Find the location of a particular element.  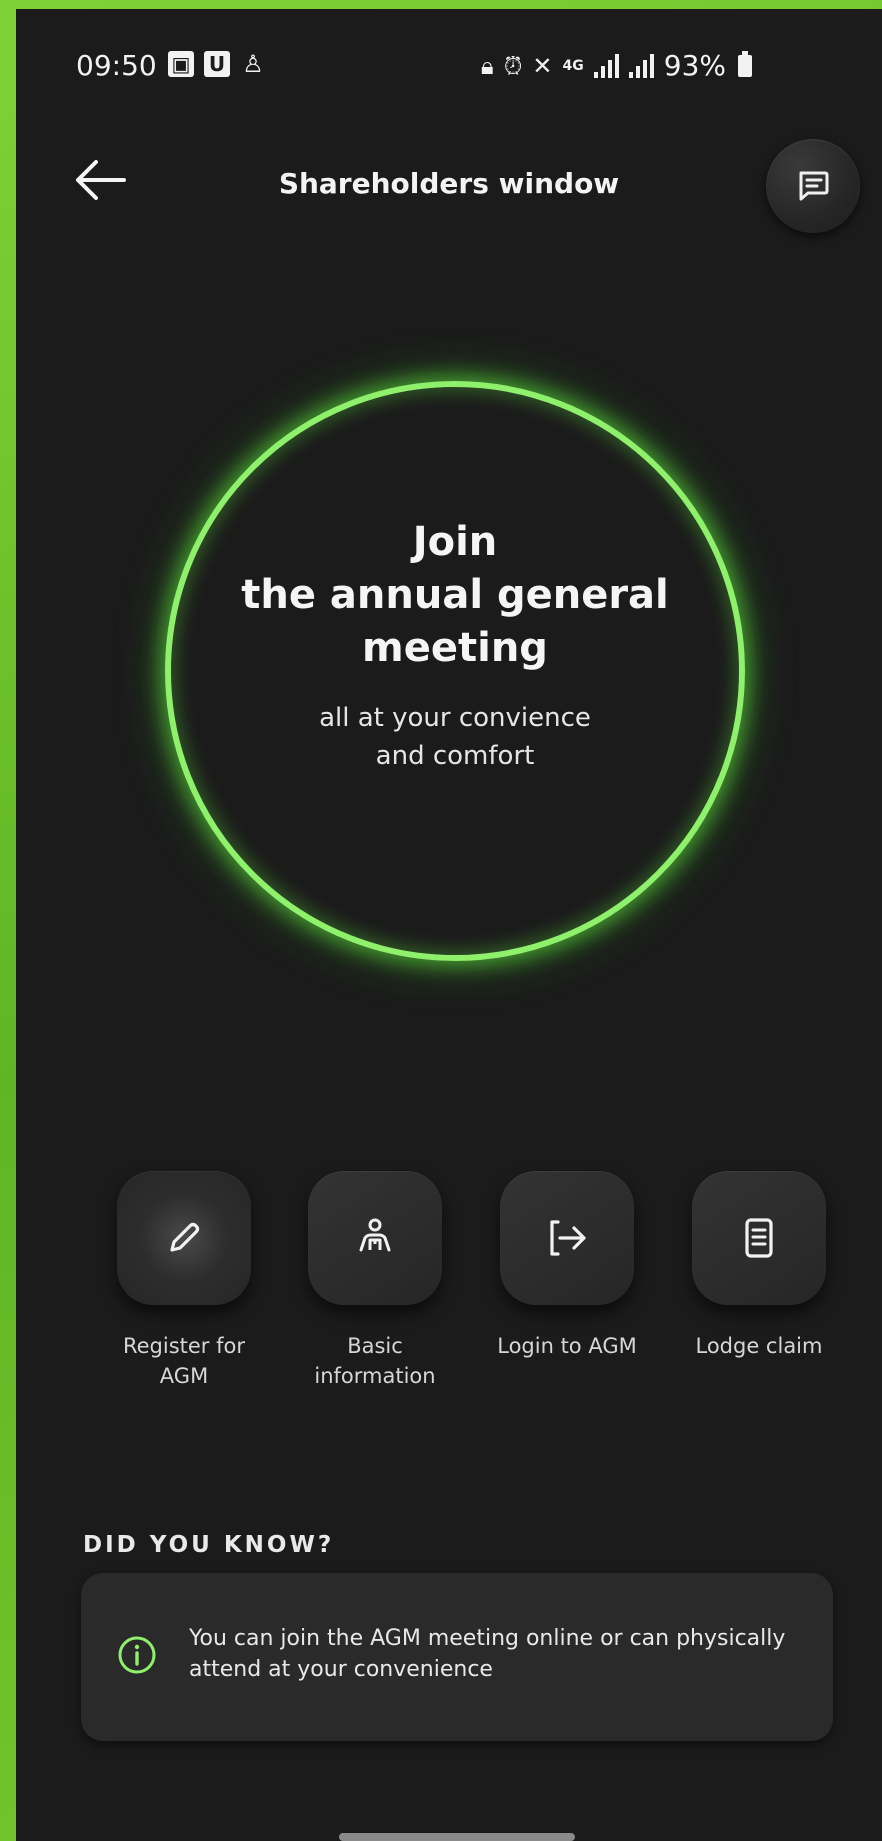

hero-title: Join the annual general meeting is located at coordinates (455, 595).